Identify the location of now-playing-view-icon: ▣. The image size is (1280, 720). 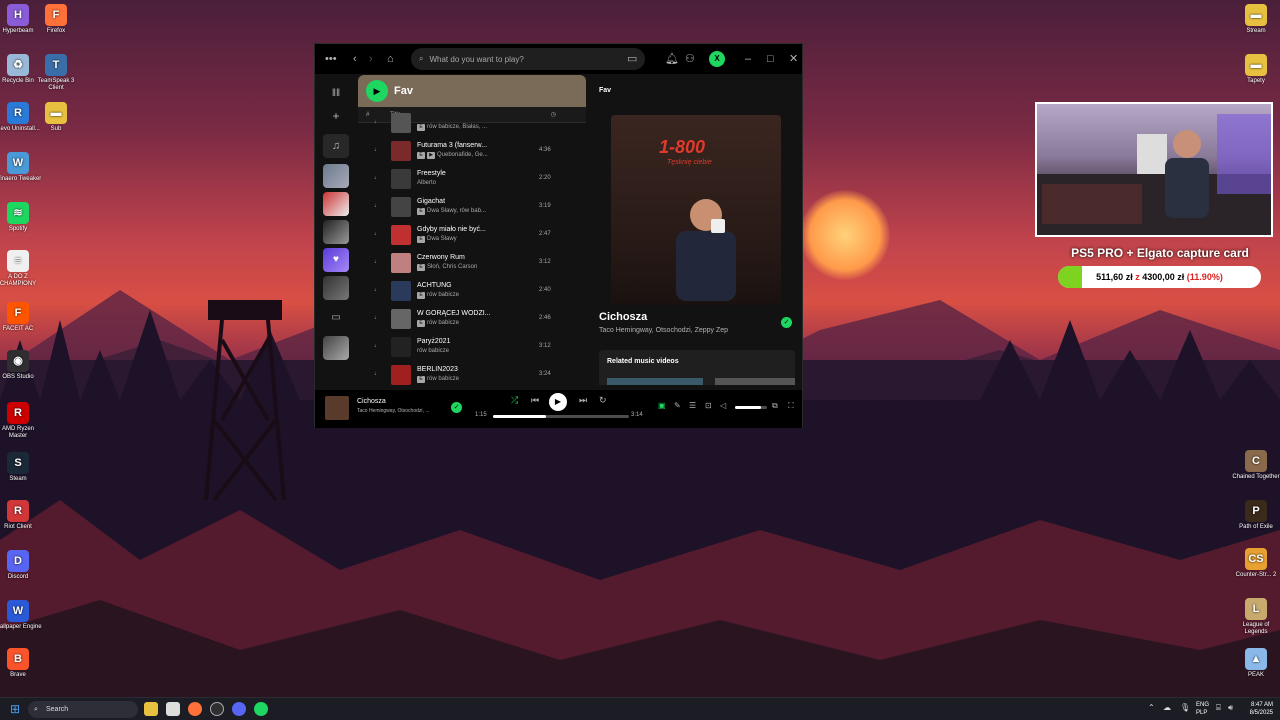
(662, 405).